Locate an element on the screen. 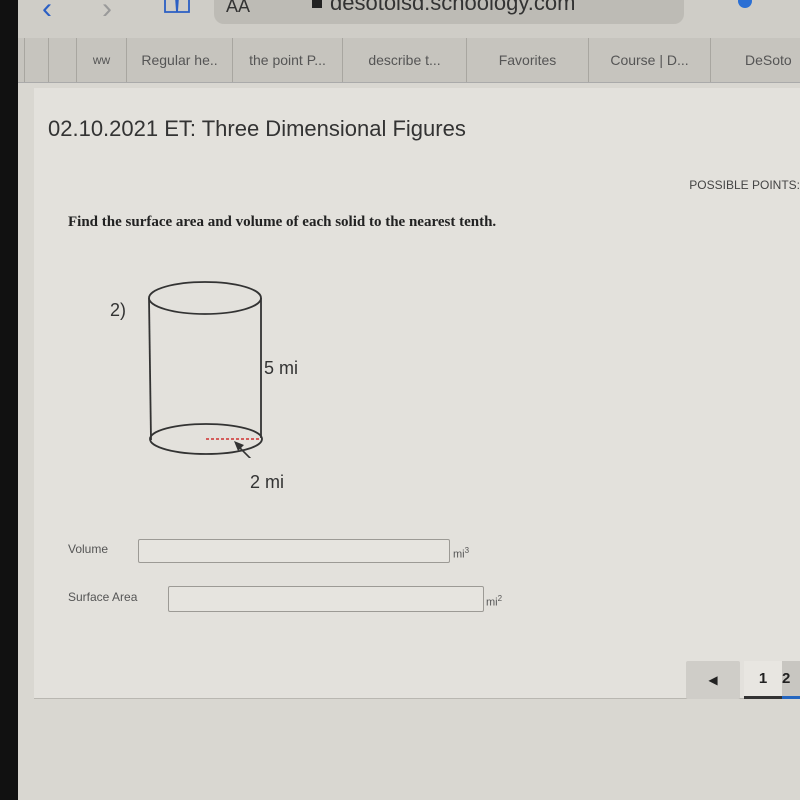 Image resolution: width=800 pixels, height=800 pixels. device-bezel is located at coordinates (9, 400).